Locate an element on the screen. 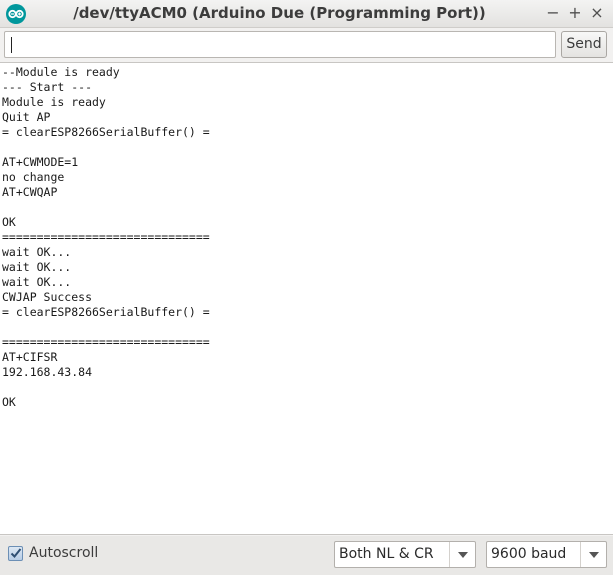 The width and height of the screenshot is (613, 575). autoscroll-label: Autoscroll is located at coordinates (63, 553).